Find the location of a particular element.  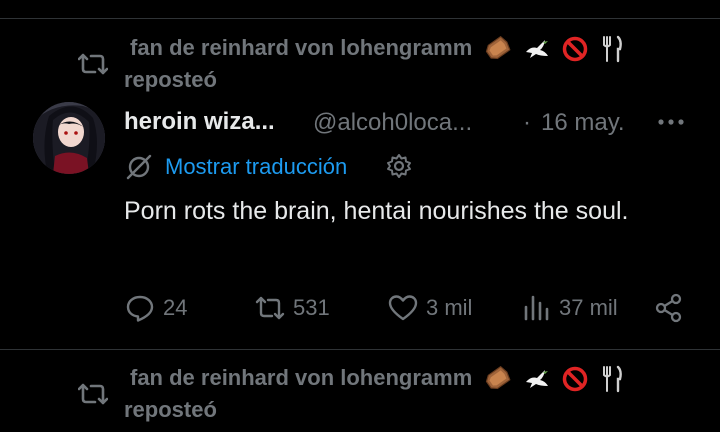

like-icon is located at coordinates (403, 308).